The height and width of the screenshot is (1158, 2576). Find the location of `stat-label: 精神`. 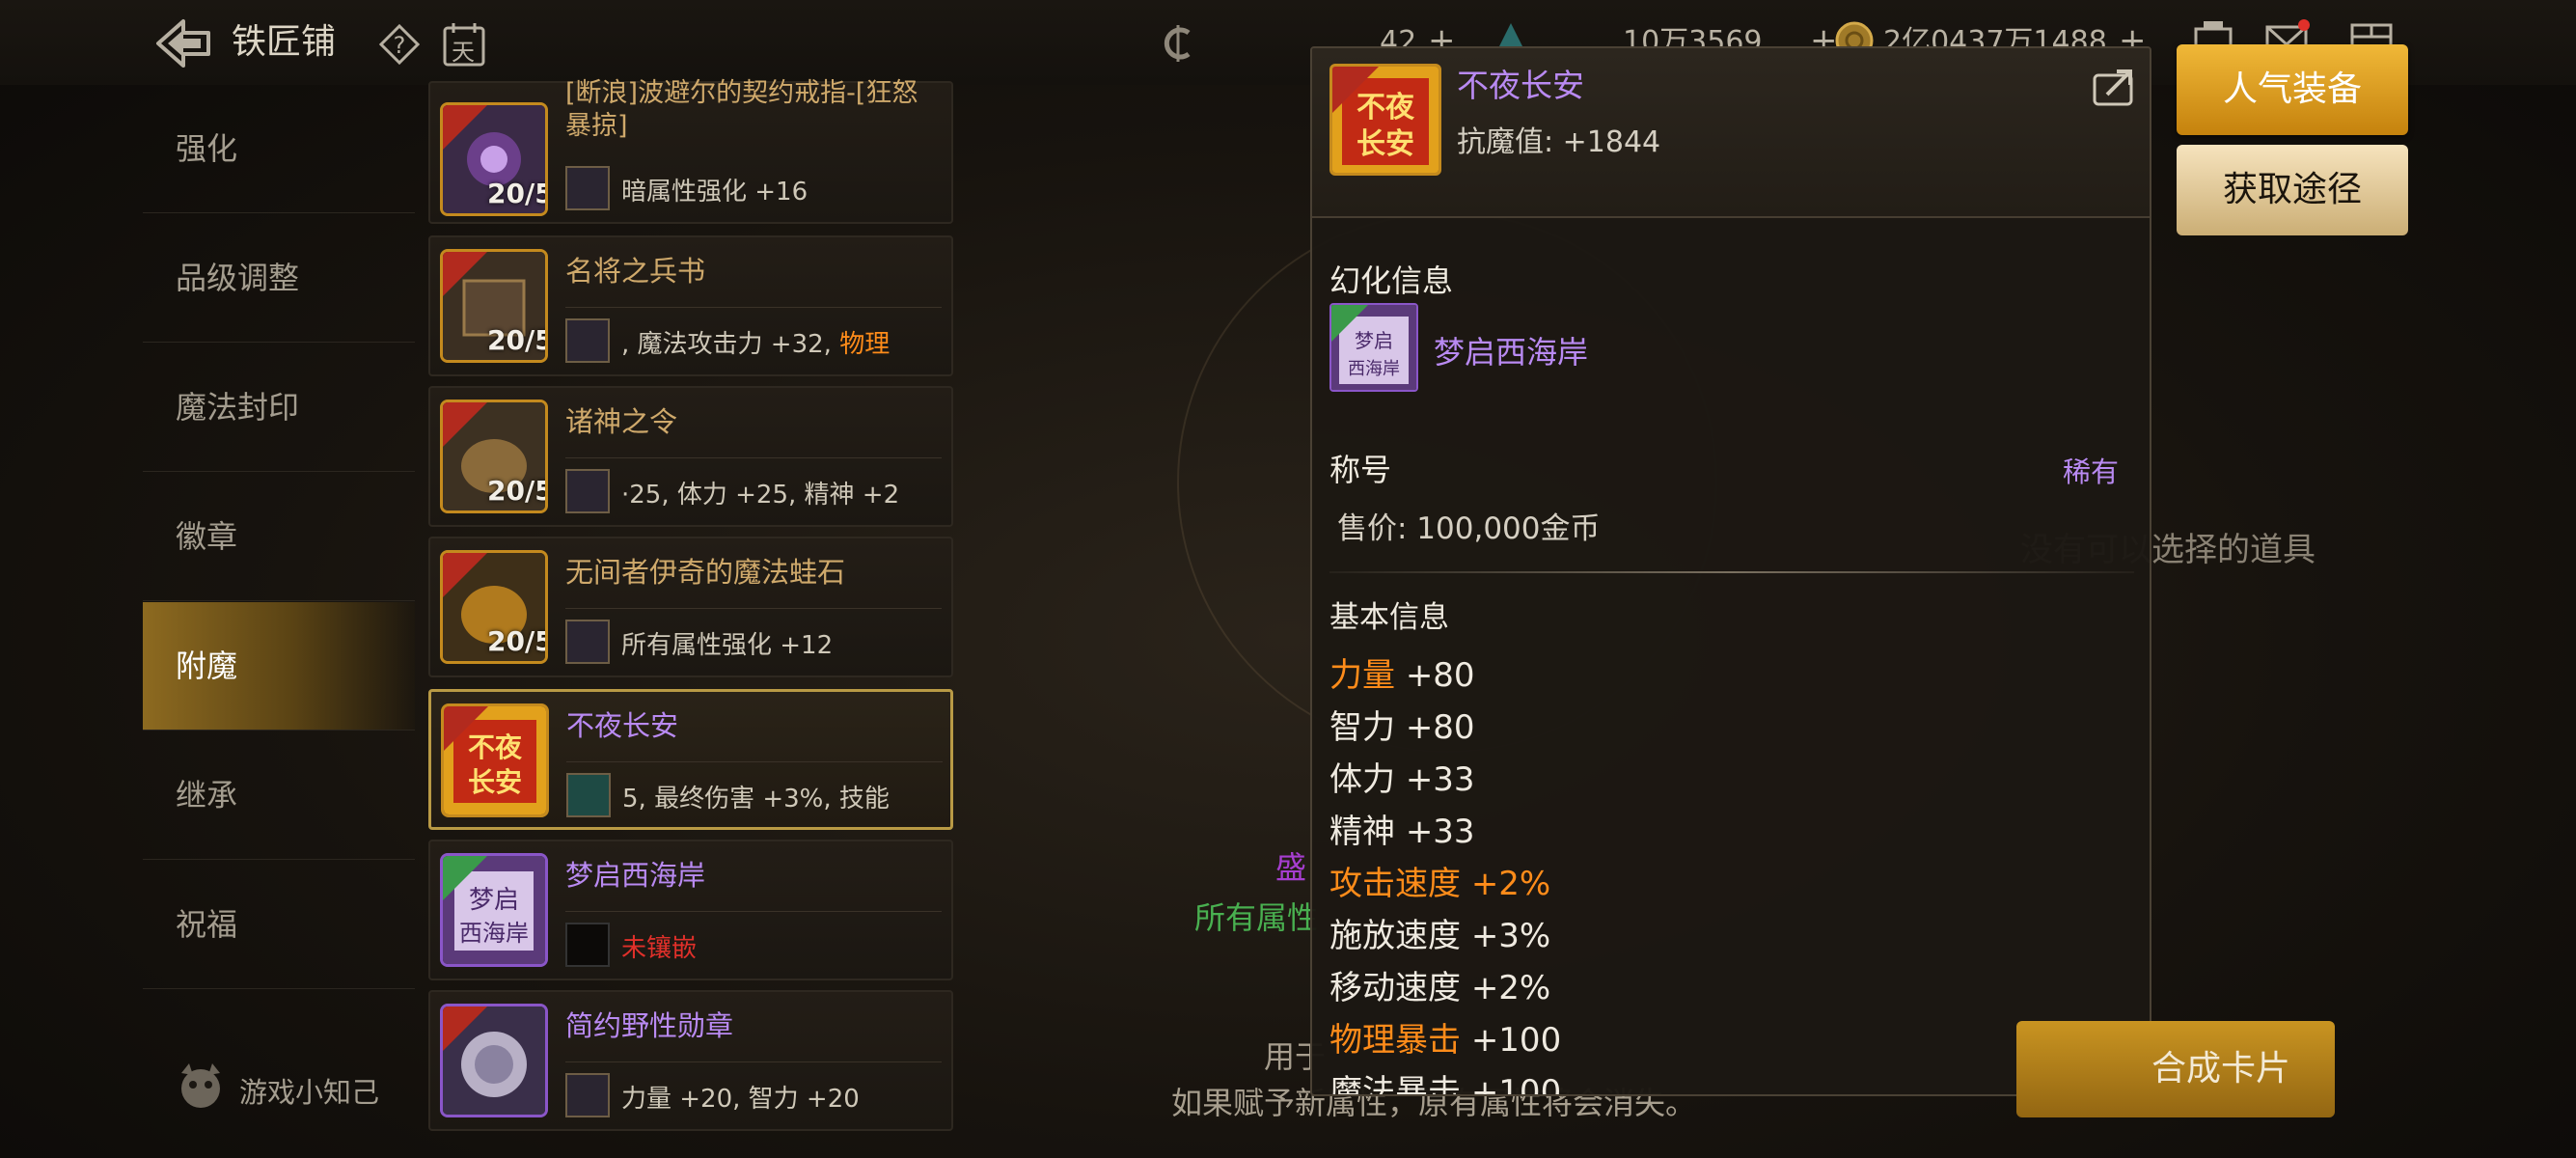

stat-label: 精神 is located at coordinates (1362, 832).